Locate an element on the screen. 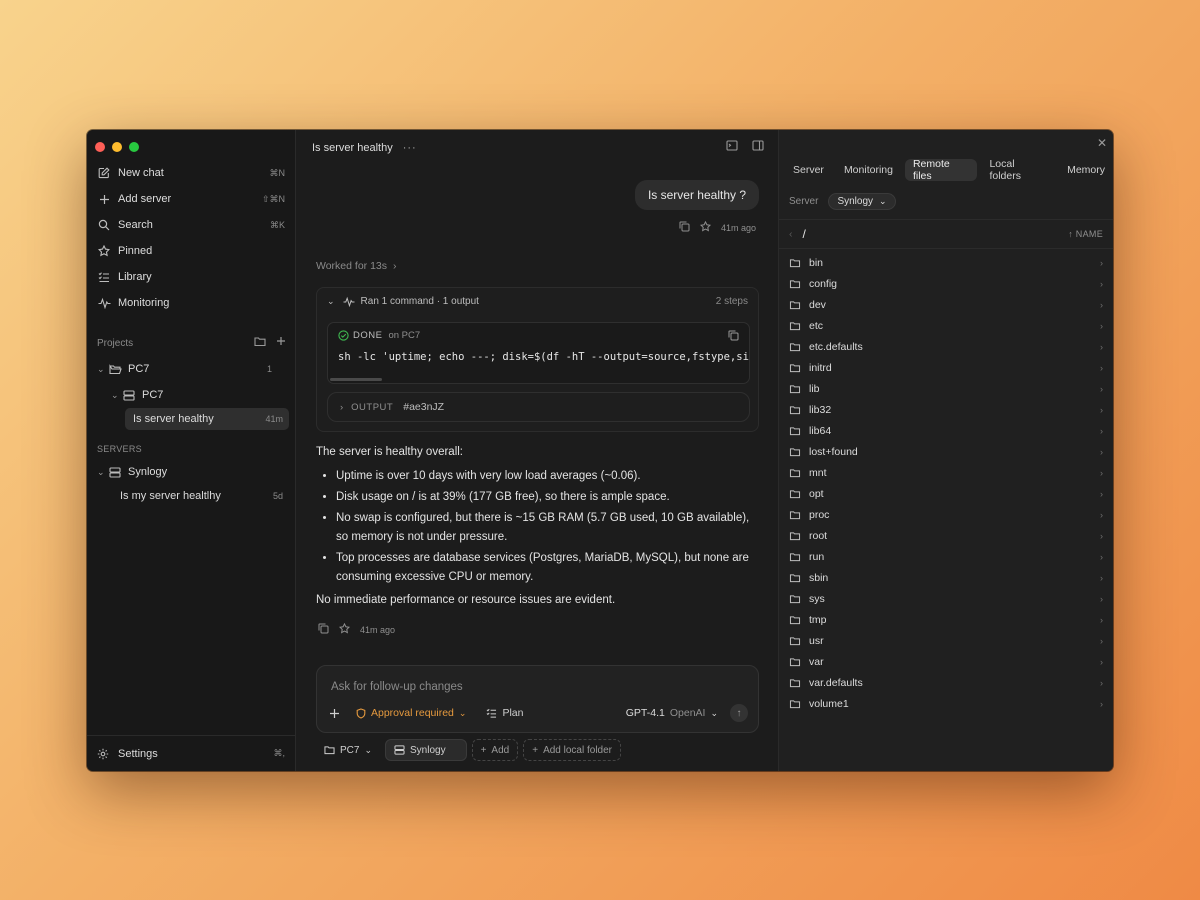 The height and width of the screenshot is (900, 1200). add-project-icon is located at coordinates (281, 343).